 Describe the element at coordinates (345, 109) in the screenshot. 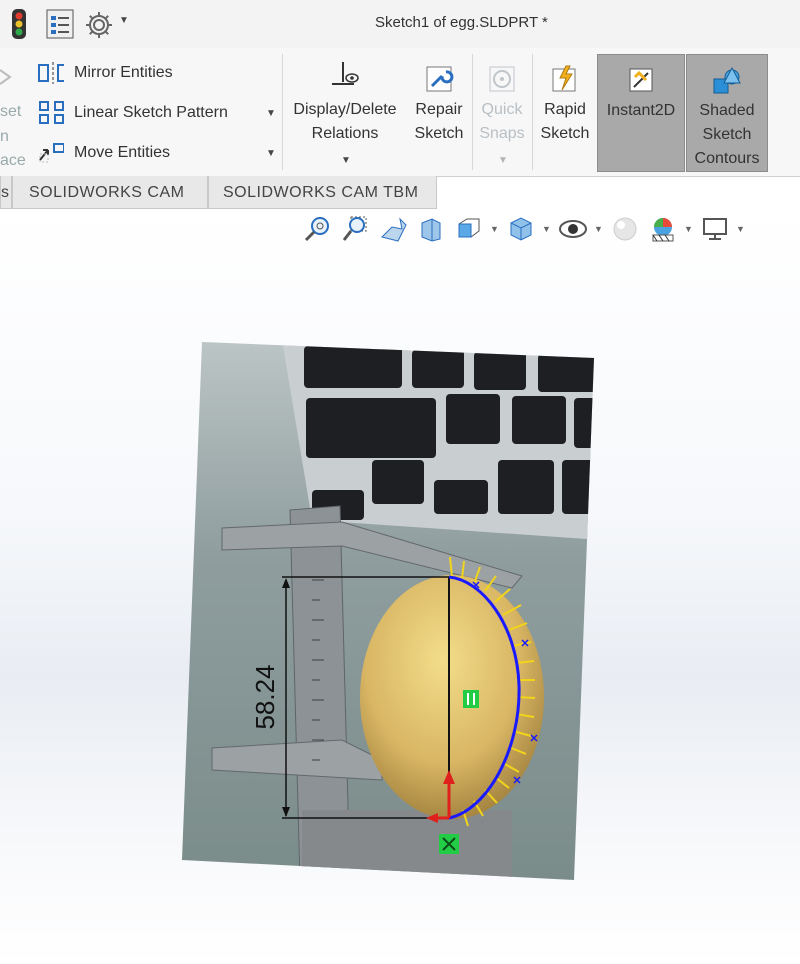

I see `display-delete-relations-label-1: Display/Delete` at that location.